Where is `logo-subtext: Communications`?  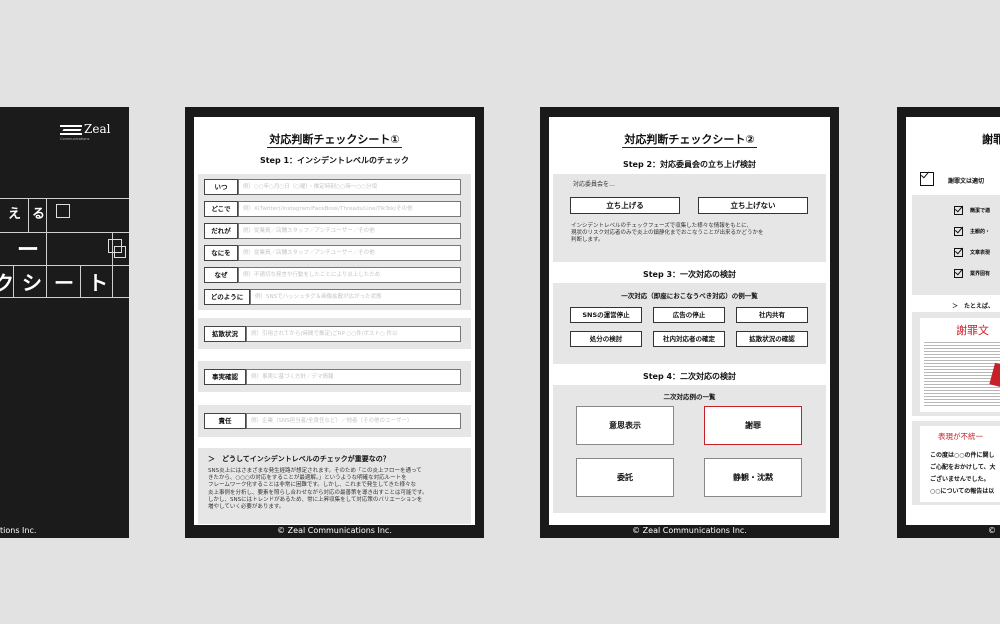 logo-subtext: Communications is located at coordinates (75, 139).